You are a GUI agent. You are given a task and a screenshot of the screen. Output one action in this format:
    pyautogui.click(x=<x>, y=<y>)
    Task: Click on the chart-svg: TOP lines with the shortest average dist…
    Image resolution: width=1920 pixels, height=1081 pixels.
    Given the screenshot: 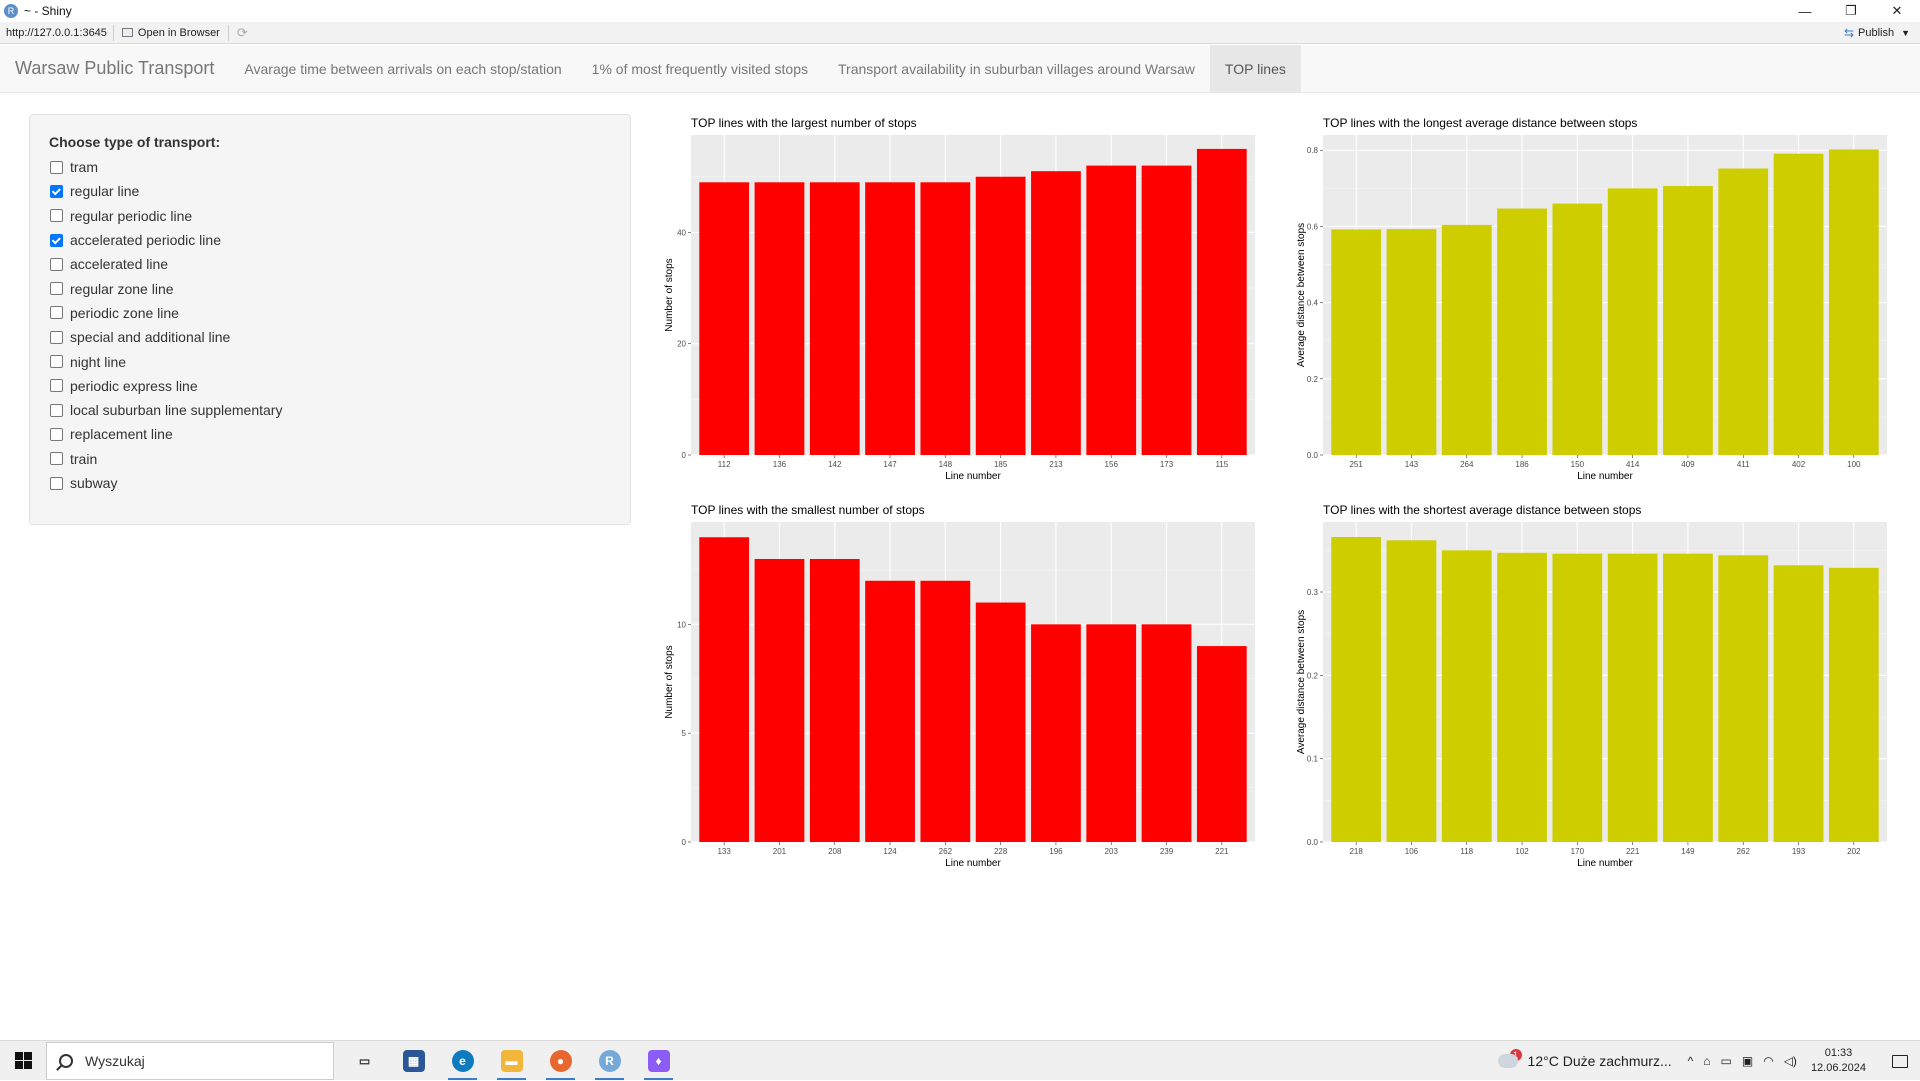 What is the action you would take?
    pyautogui.click(x=1591, y=686)
    